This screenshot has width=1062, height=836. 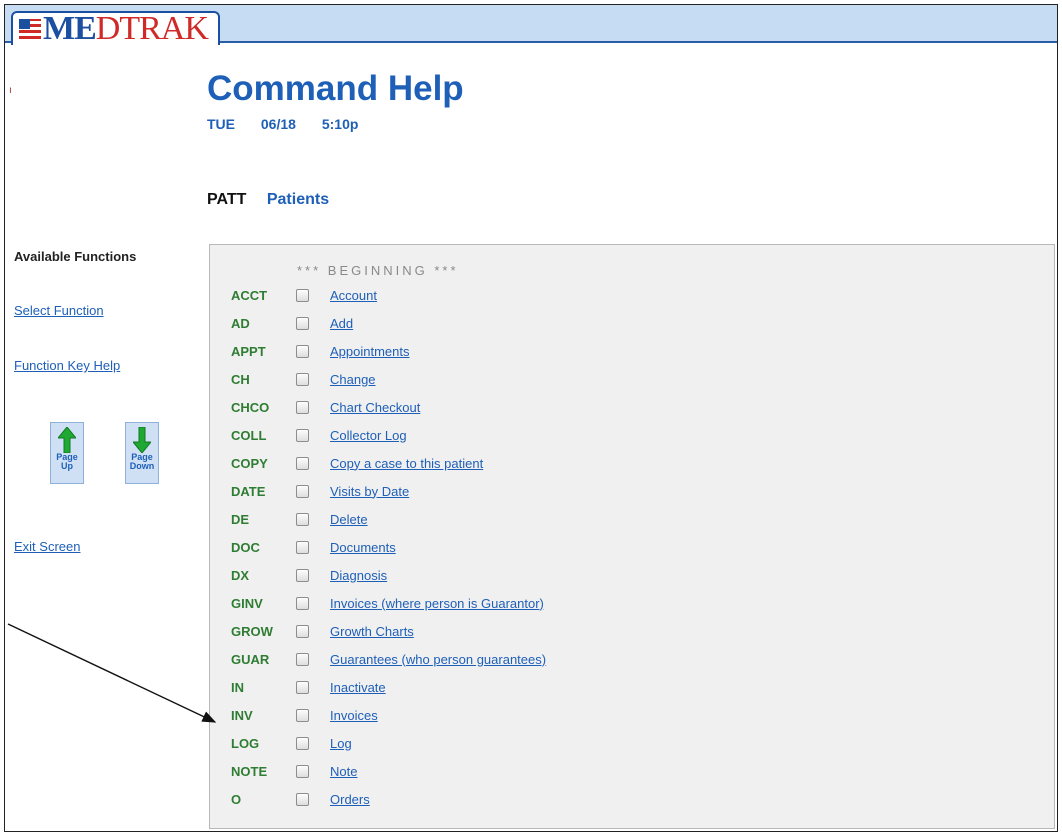 I want to click on function-code: INV, so click(x=242, y=715).